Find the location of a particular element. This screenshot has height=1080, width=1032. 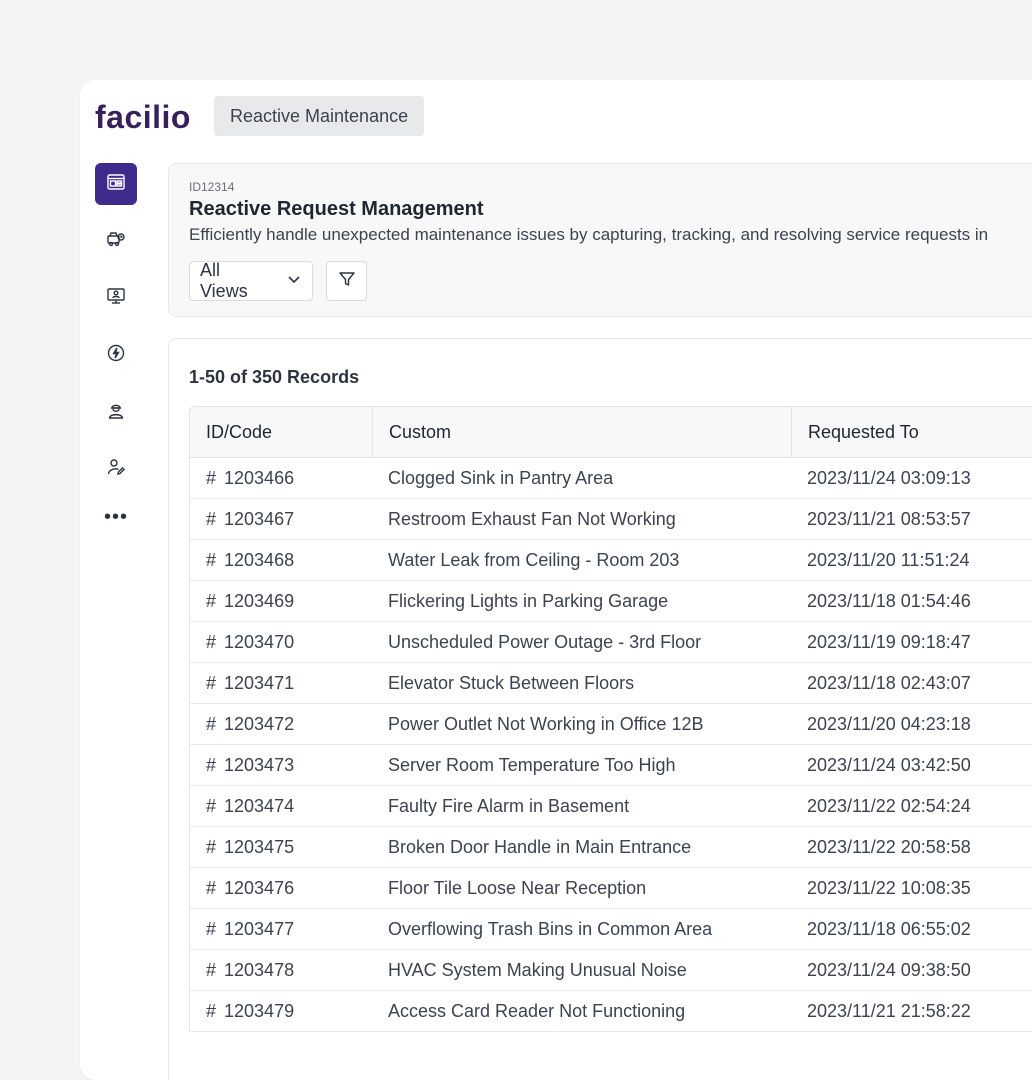

cell-requested-to: 2023/11/20 04:23:18 is located at coordinates (911, 724).